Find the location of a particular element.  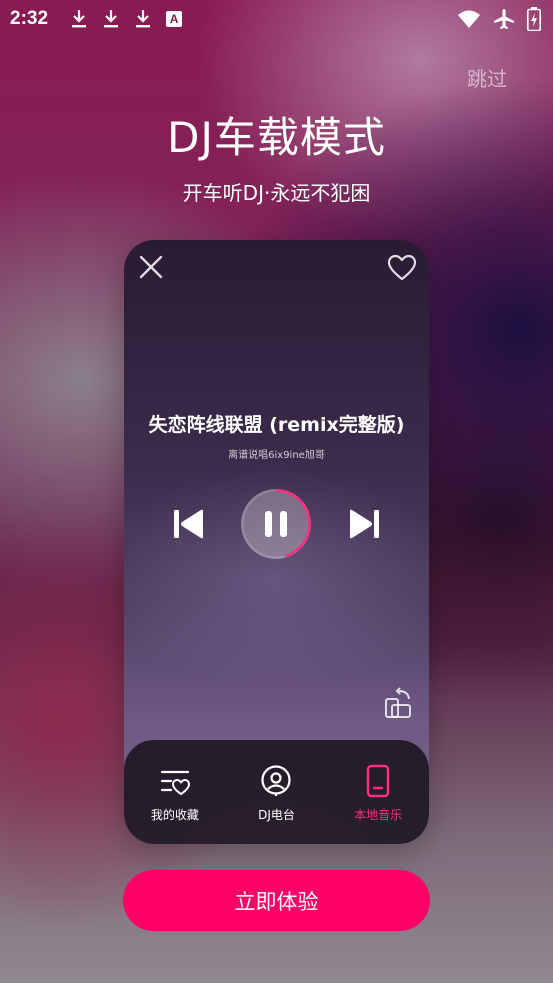

status-time: 2:32 is located at coordinates (29, 18).